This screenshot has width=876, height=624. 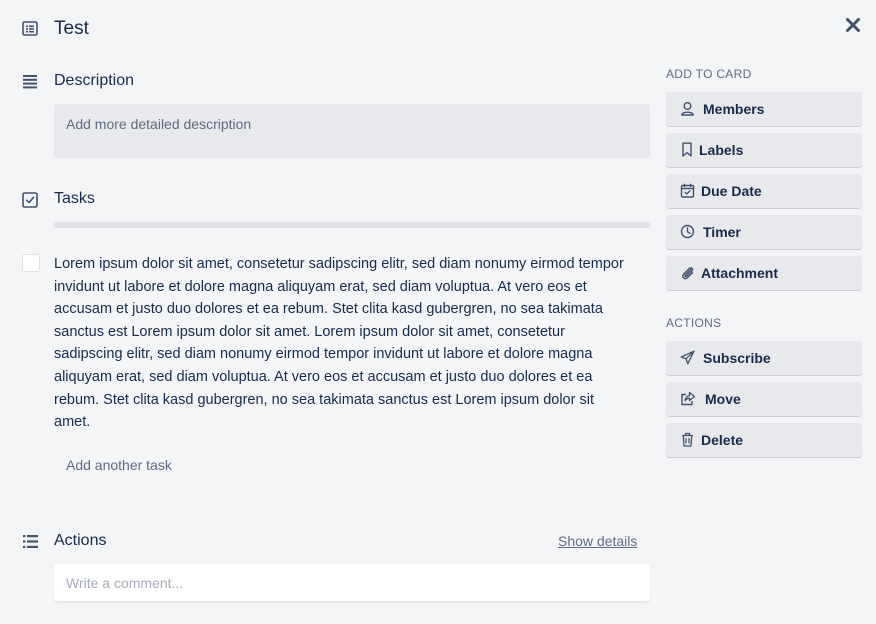 What do you see at coordinates (687, 439) in the screenshot?
I see `trash-icon` at bounding box center [687, 439].